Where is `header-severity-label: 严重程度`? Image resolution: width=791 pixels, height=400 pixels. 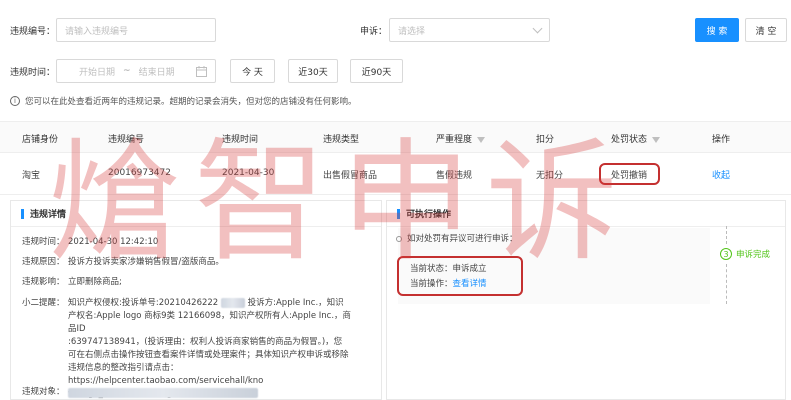 header-severity-label: 严重程度 is located at coordinates (454, 140).